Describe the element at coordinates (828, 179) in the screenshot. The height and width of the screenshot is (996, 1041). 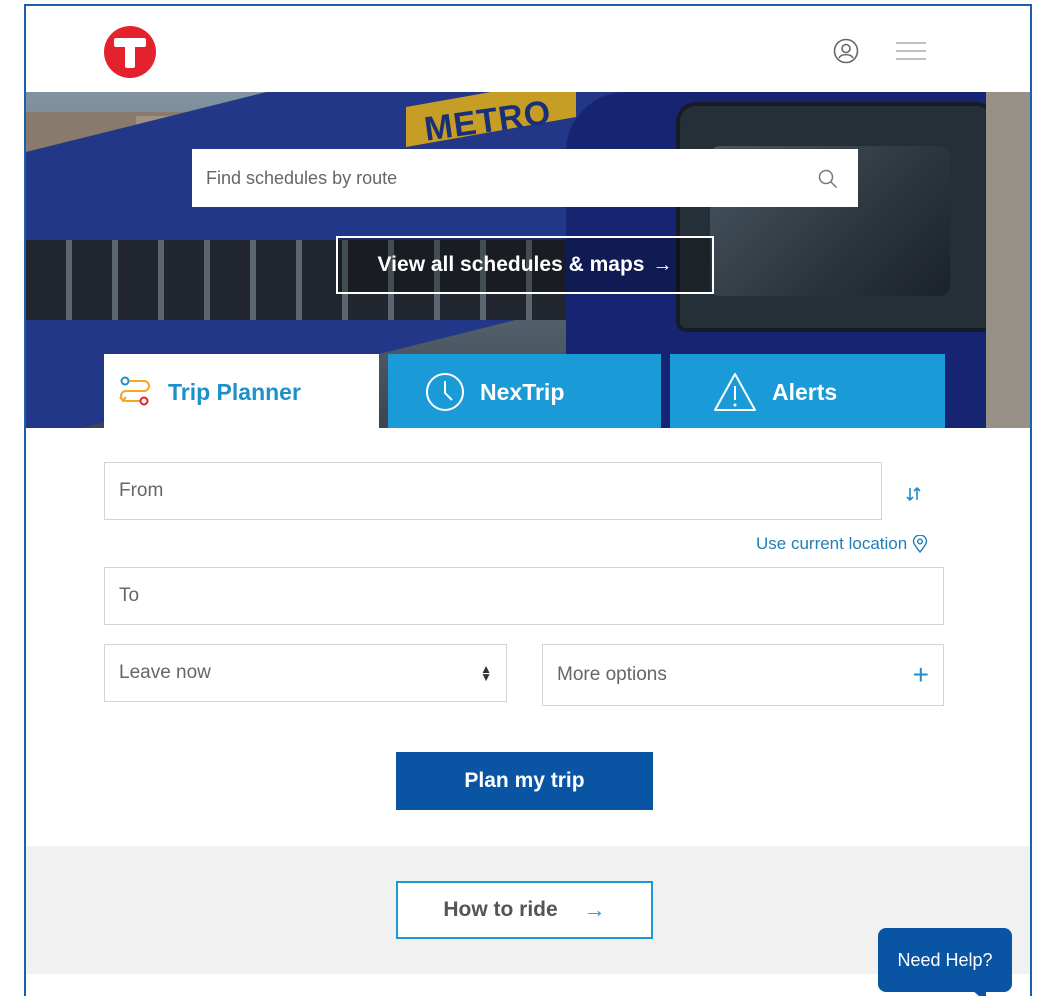
I see `search-icon` at that location.